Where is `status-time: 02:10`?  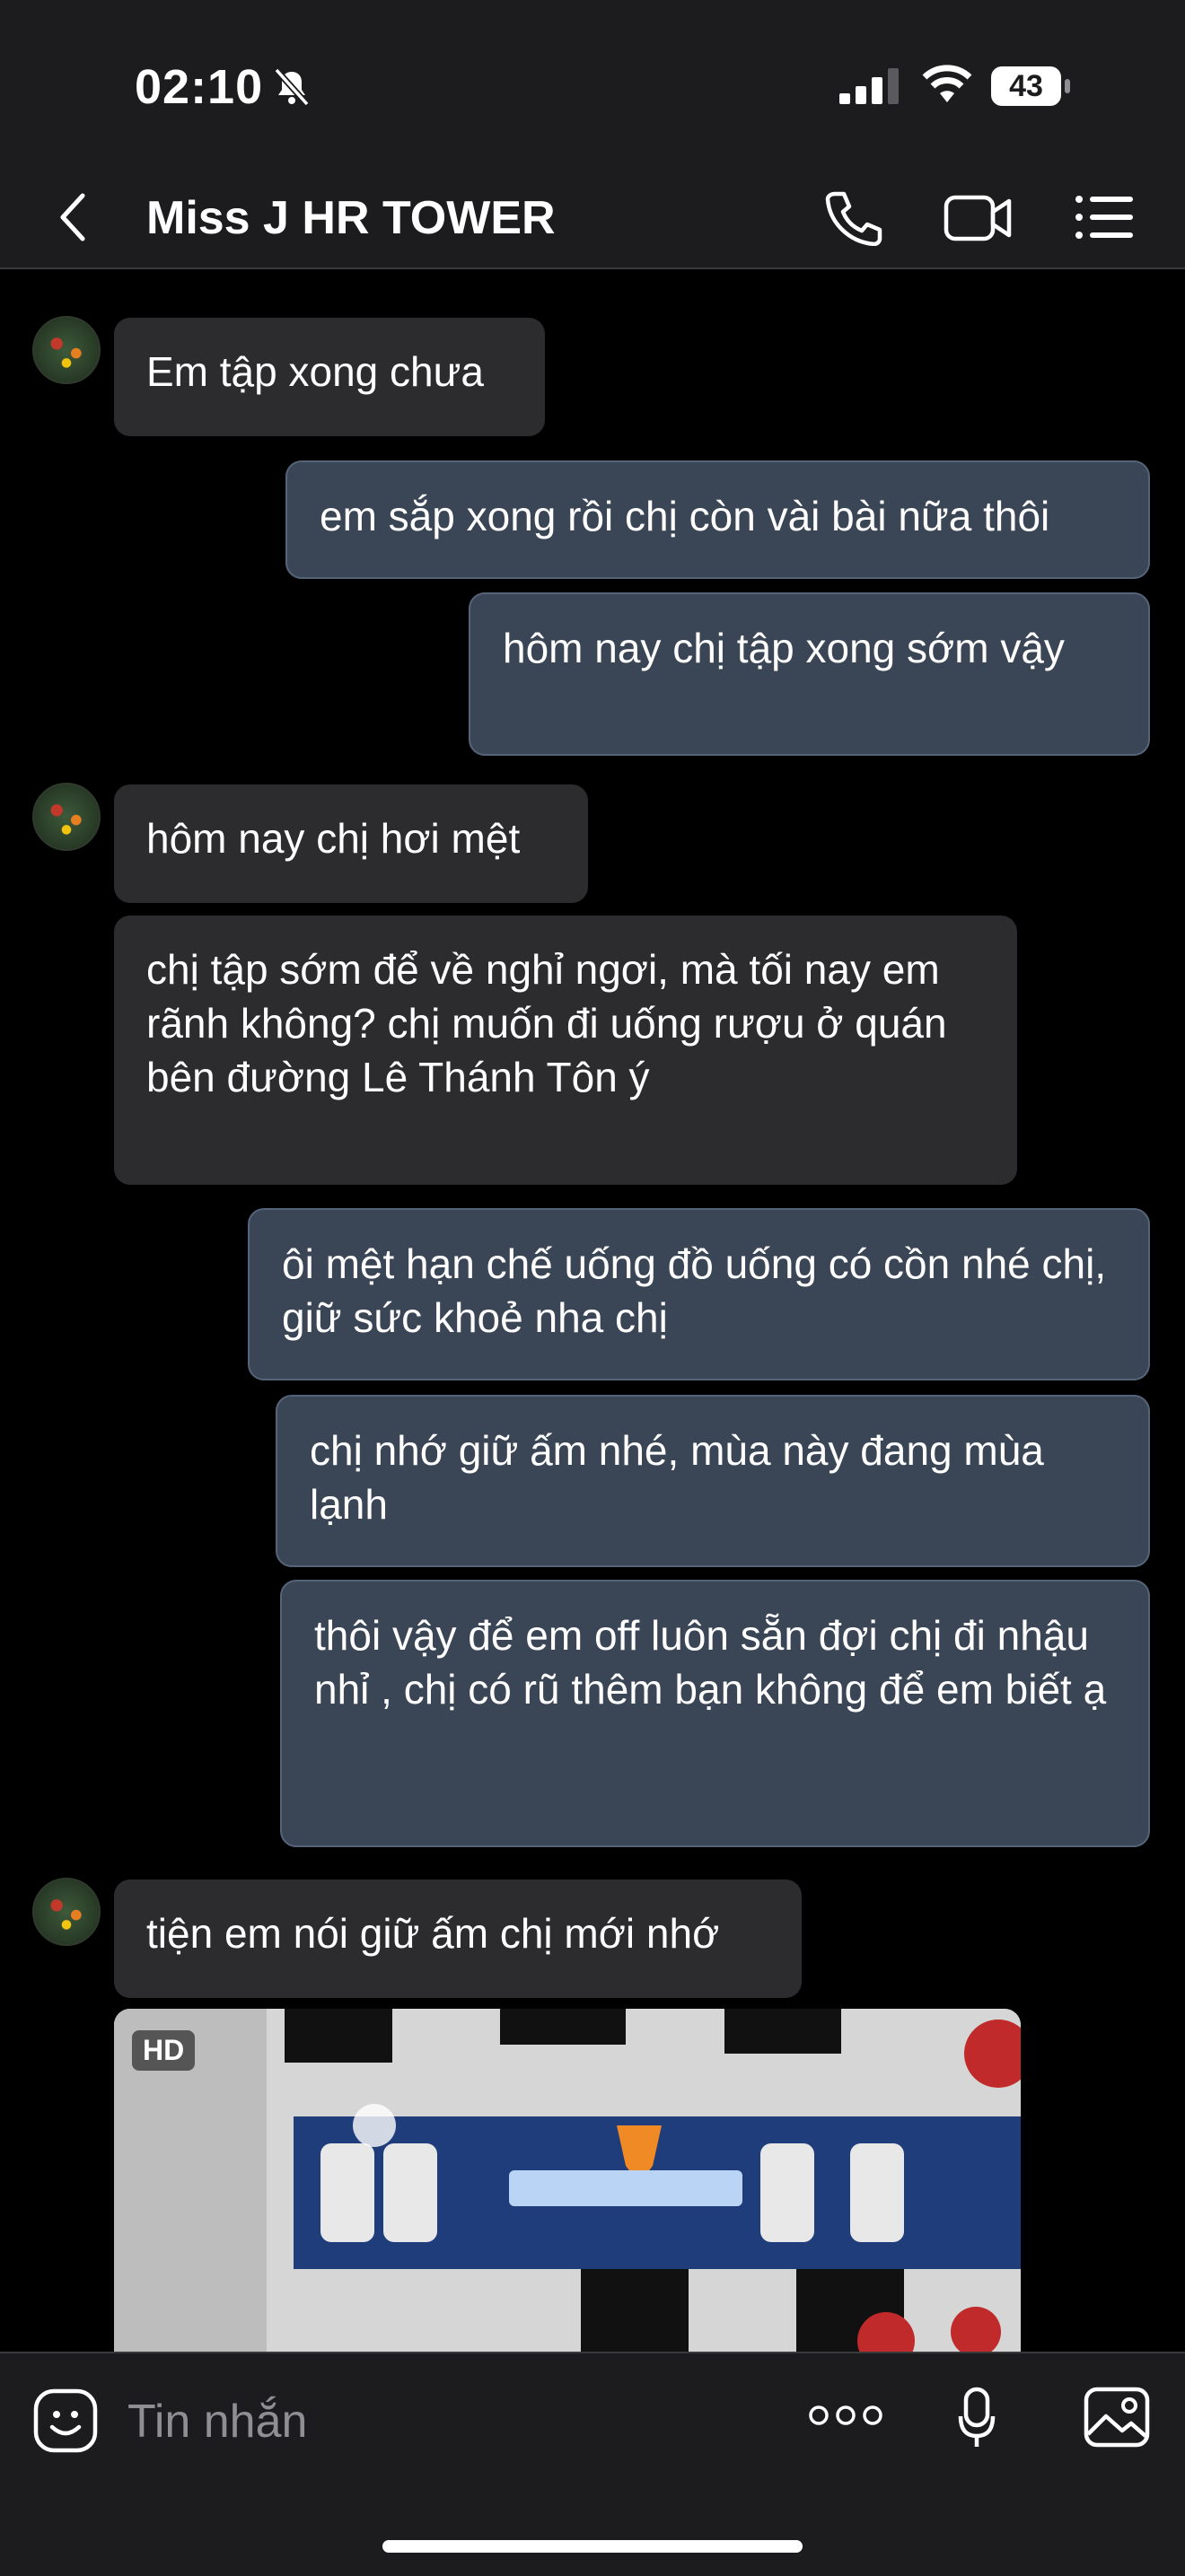
status-time: 02:10 is located at coordinates (199, 87).